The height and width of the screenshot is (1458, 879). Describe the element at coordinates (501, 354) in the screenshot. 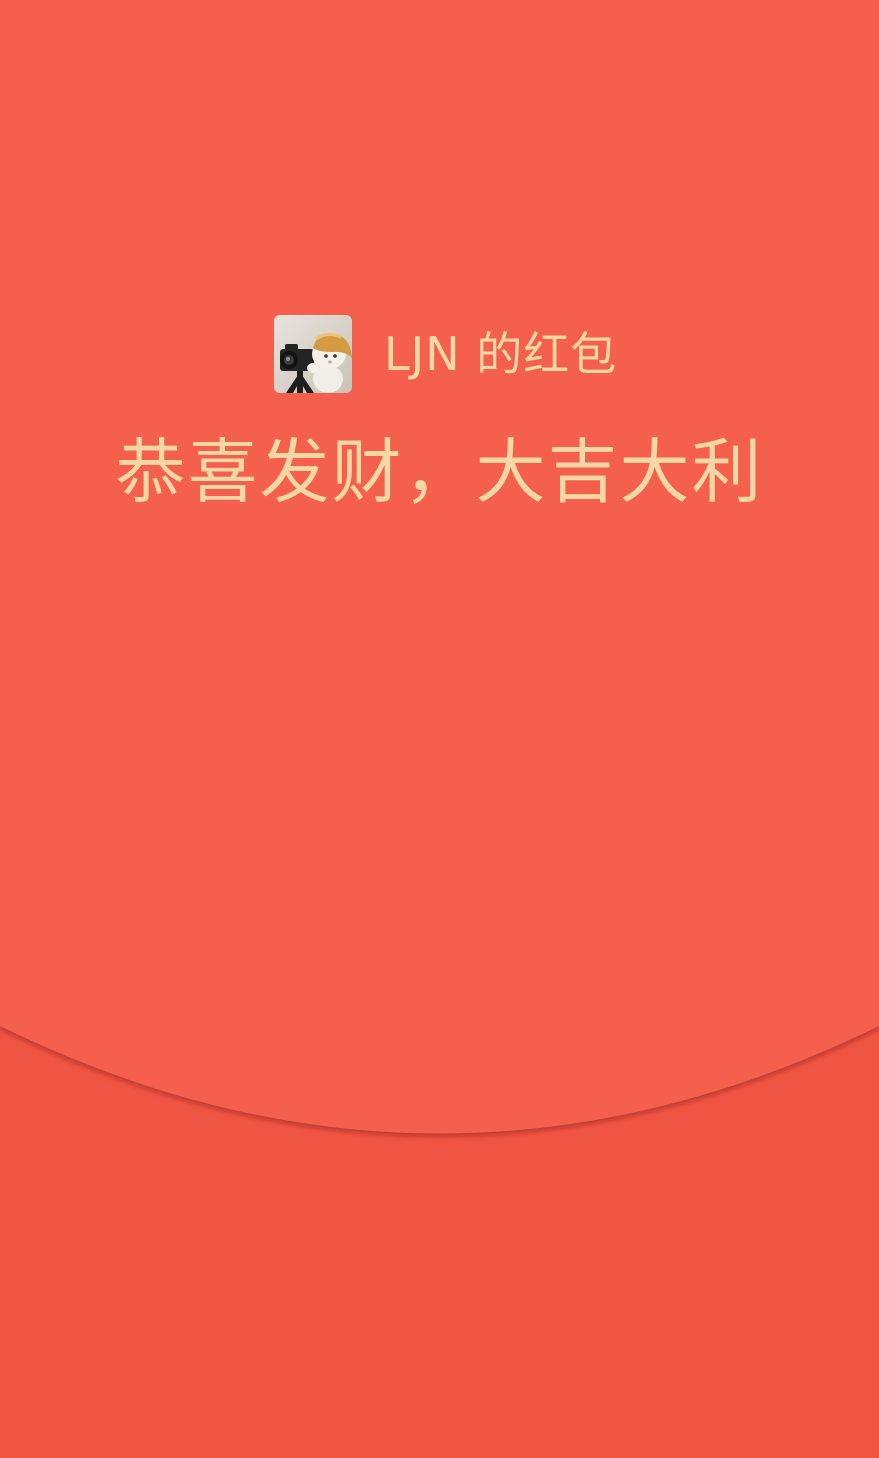

I see `sender-label: LJN 的红包` at that location.